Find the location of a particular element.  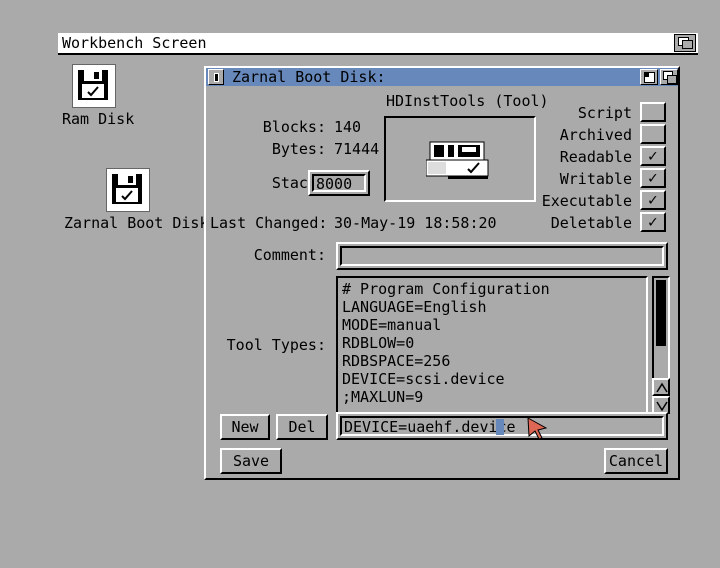

flag-deletable-checkbox: ✓ is located at coordinates (653, 222).